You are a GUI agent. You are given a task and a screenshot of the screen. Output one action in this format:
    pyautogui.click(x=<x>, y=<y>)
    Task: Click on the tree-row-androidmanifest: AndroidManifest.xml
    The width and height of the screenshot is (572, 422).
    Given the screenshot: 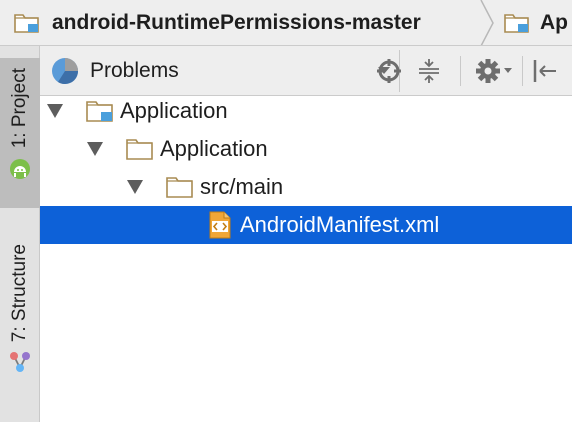 What is the action you would take?
    pyautogui.click(x=306, y=225)
    